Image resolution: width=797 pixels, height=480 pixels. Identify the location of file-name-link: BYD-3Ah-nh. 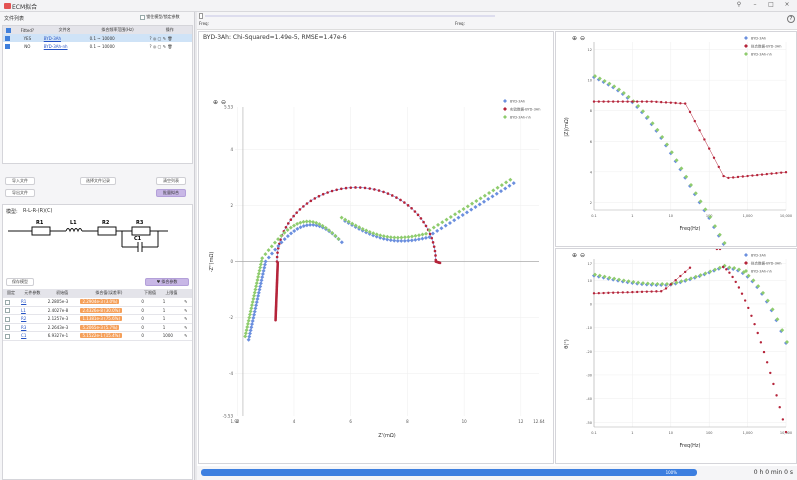
(65, 46).